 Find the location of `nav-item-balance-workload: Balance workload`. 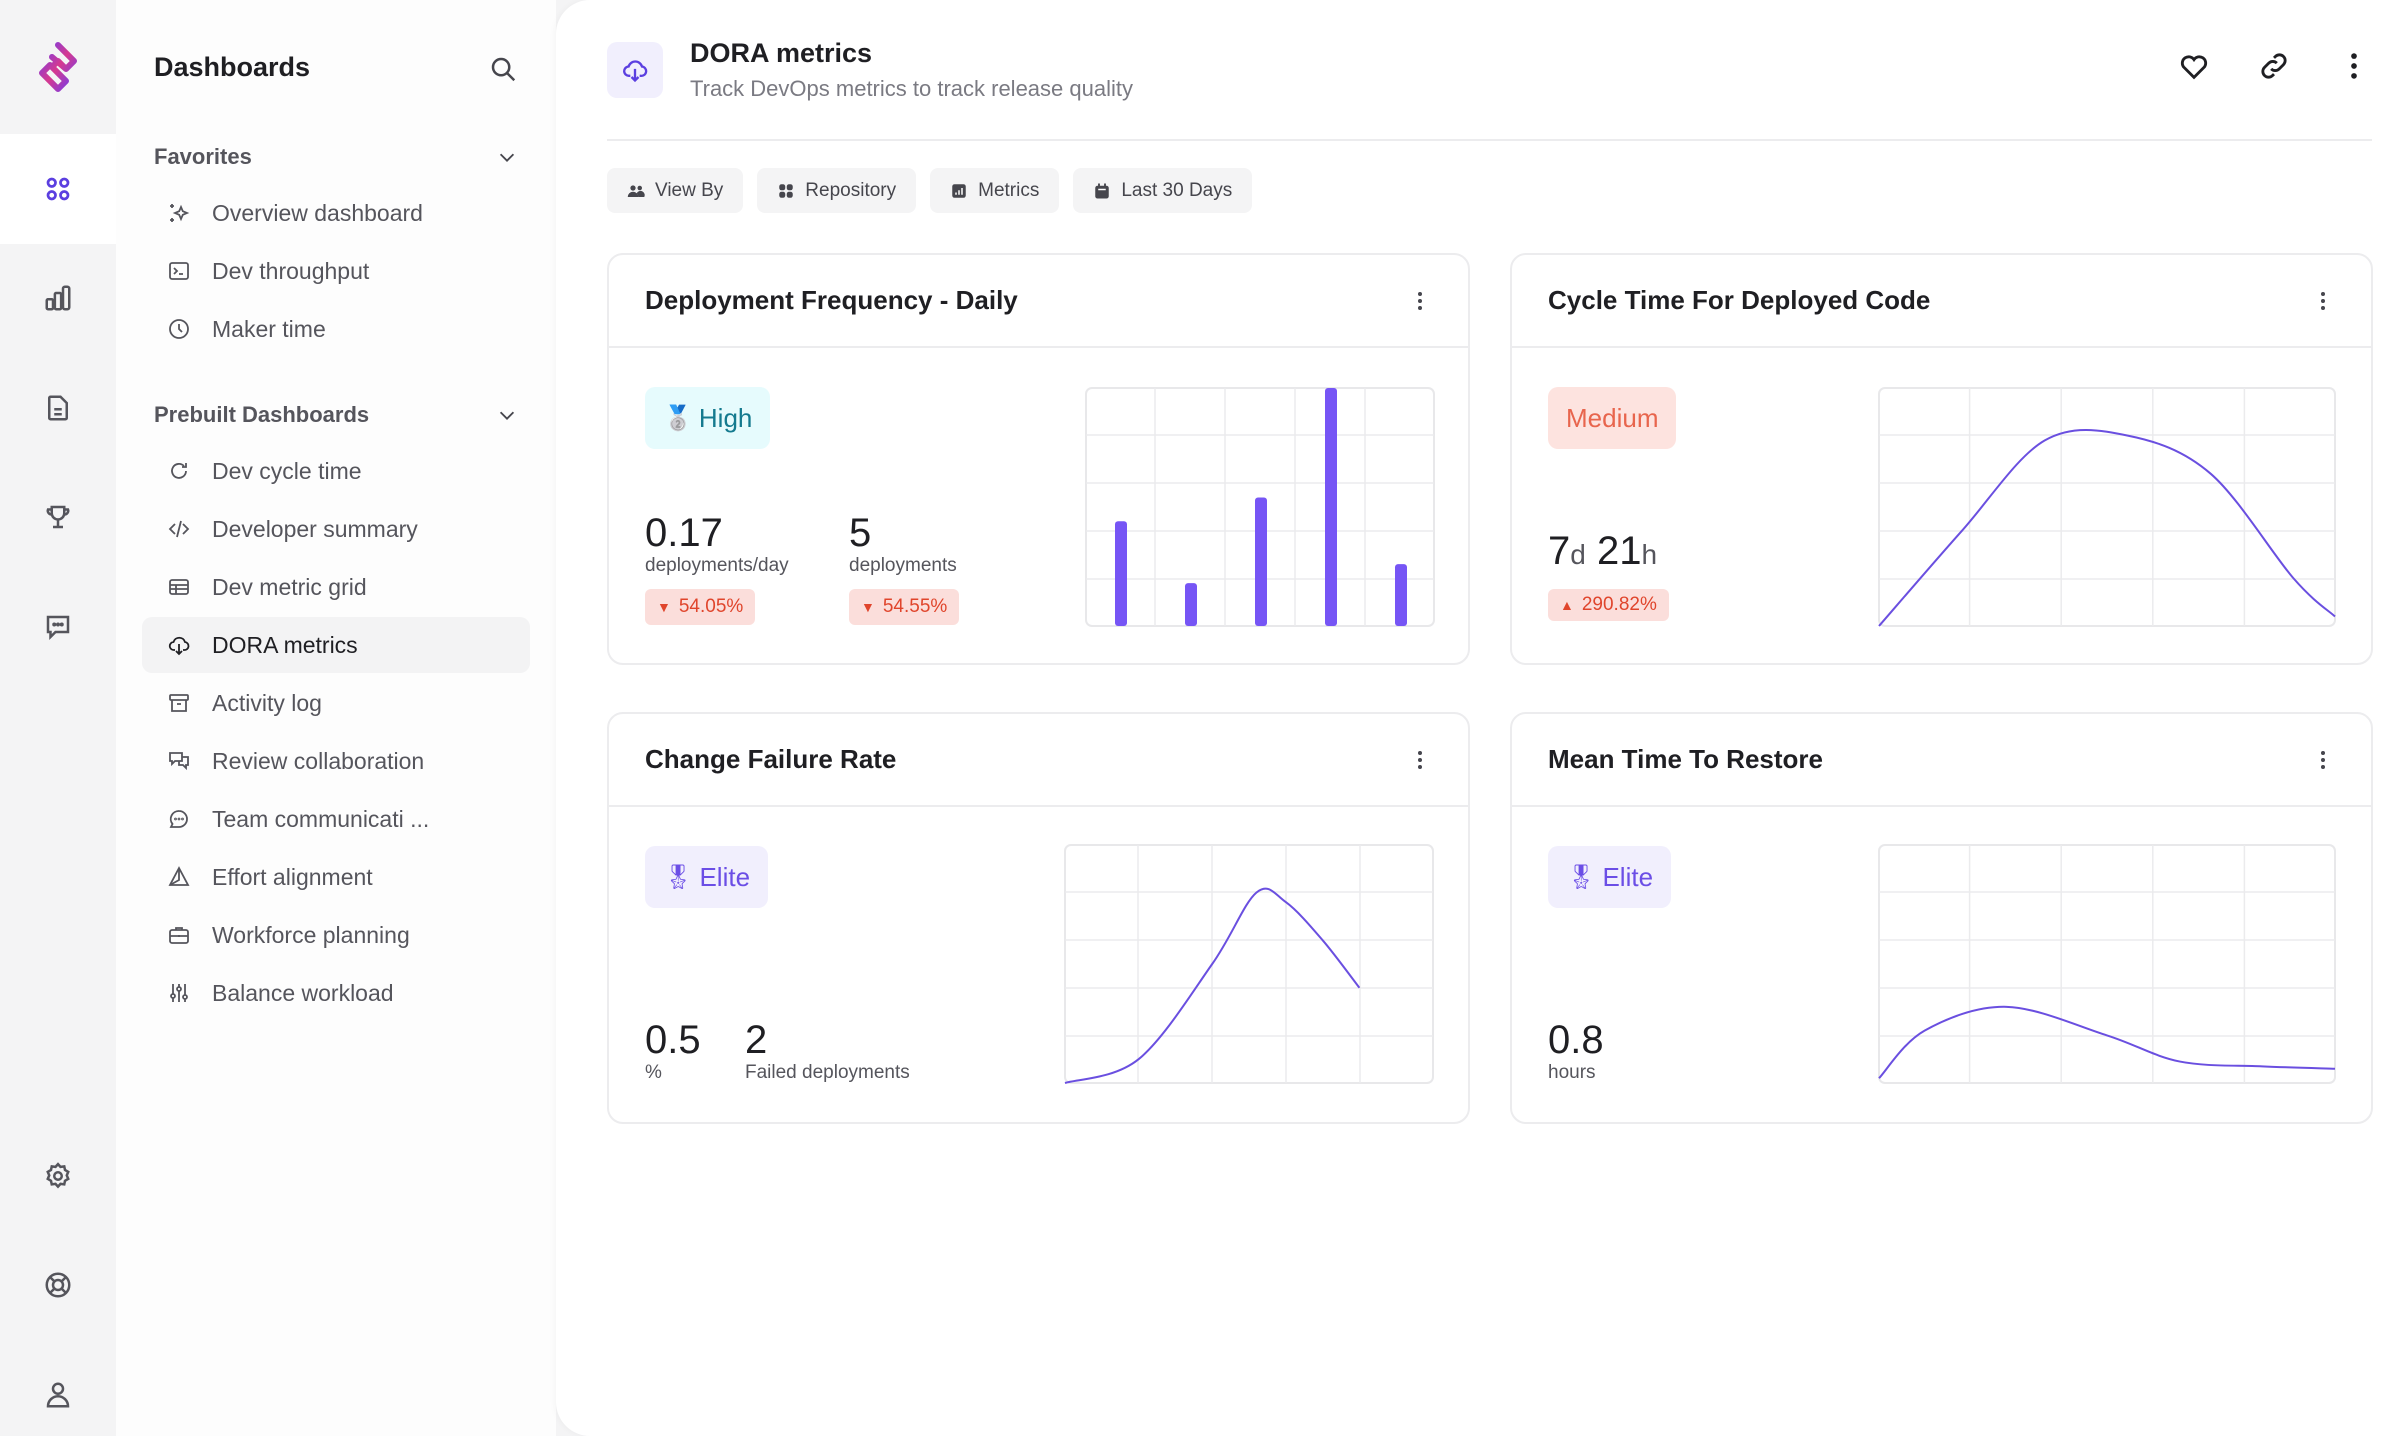

nav-item-balance-workload: Balance workload is located at coordinates (336, 993).